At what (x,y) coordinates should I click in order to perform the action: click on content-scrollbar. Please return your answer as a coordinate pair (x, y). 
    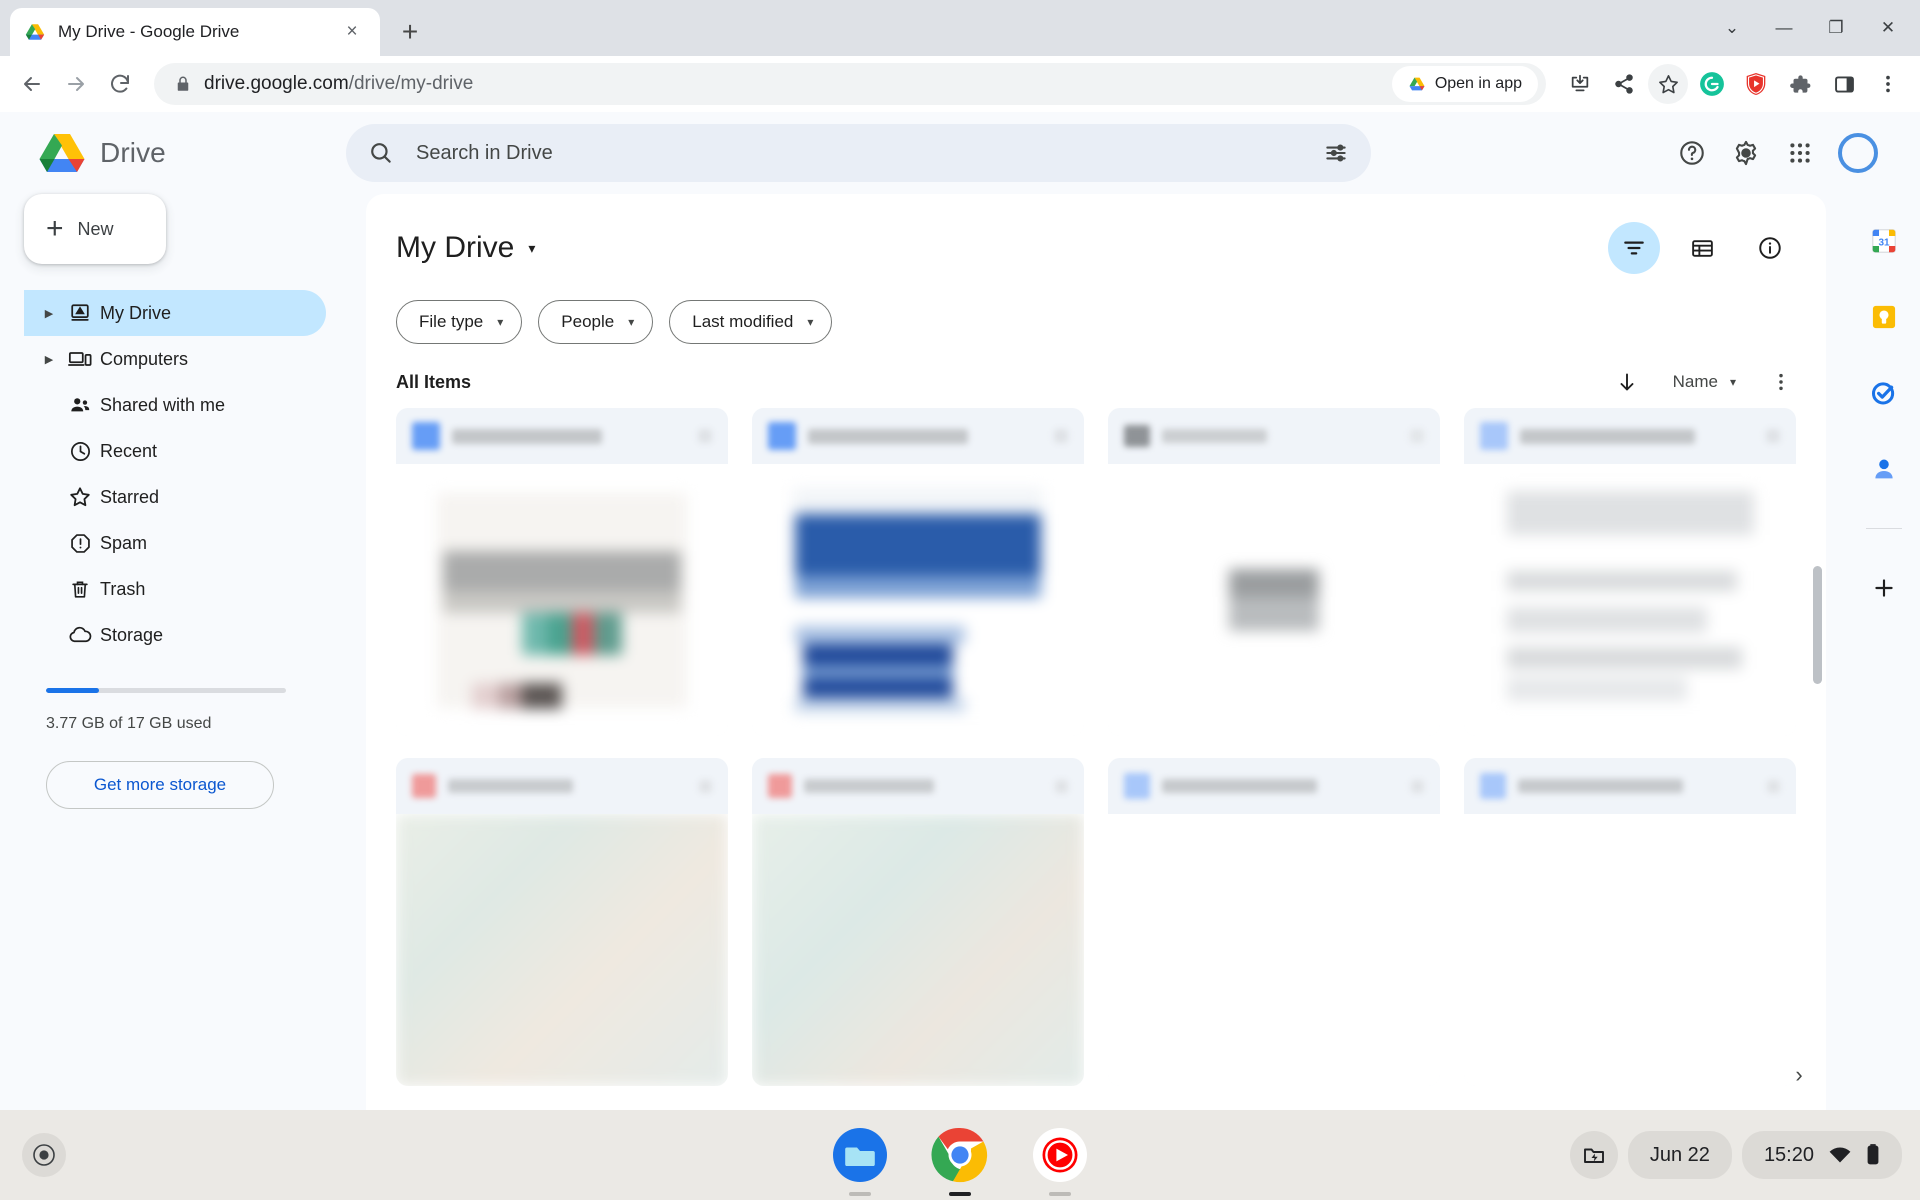
    Looking at the image, I should click on (1817, 625).